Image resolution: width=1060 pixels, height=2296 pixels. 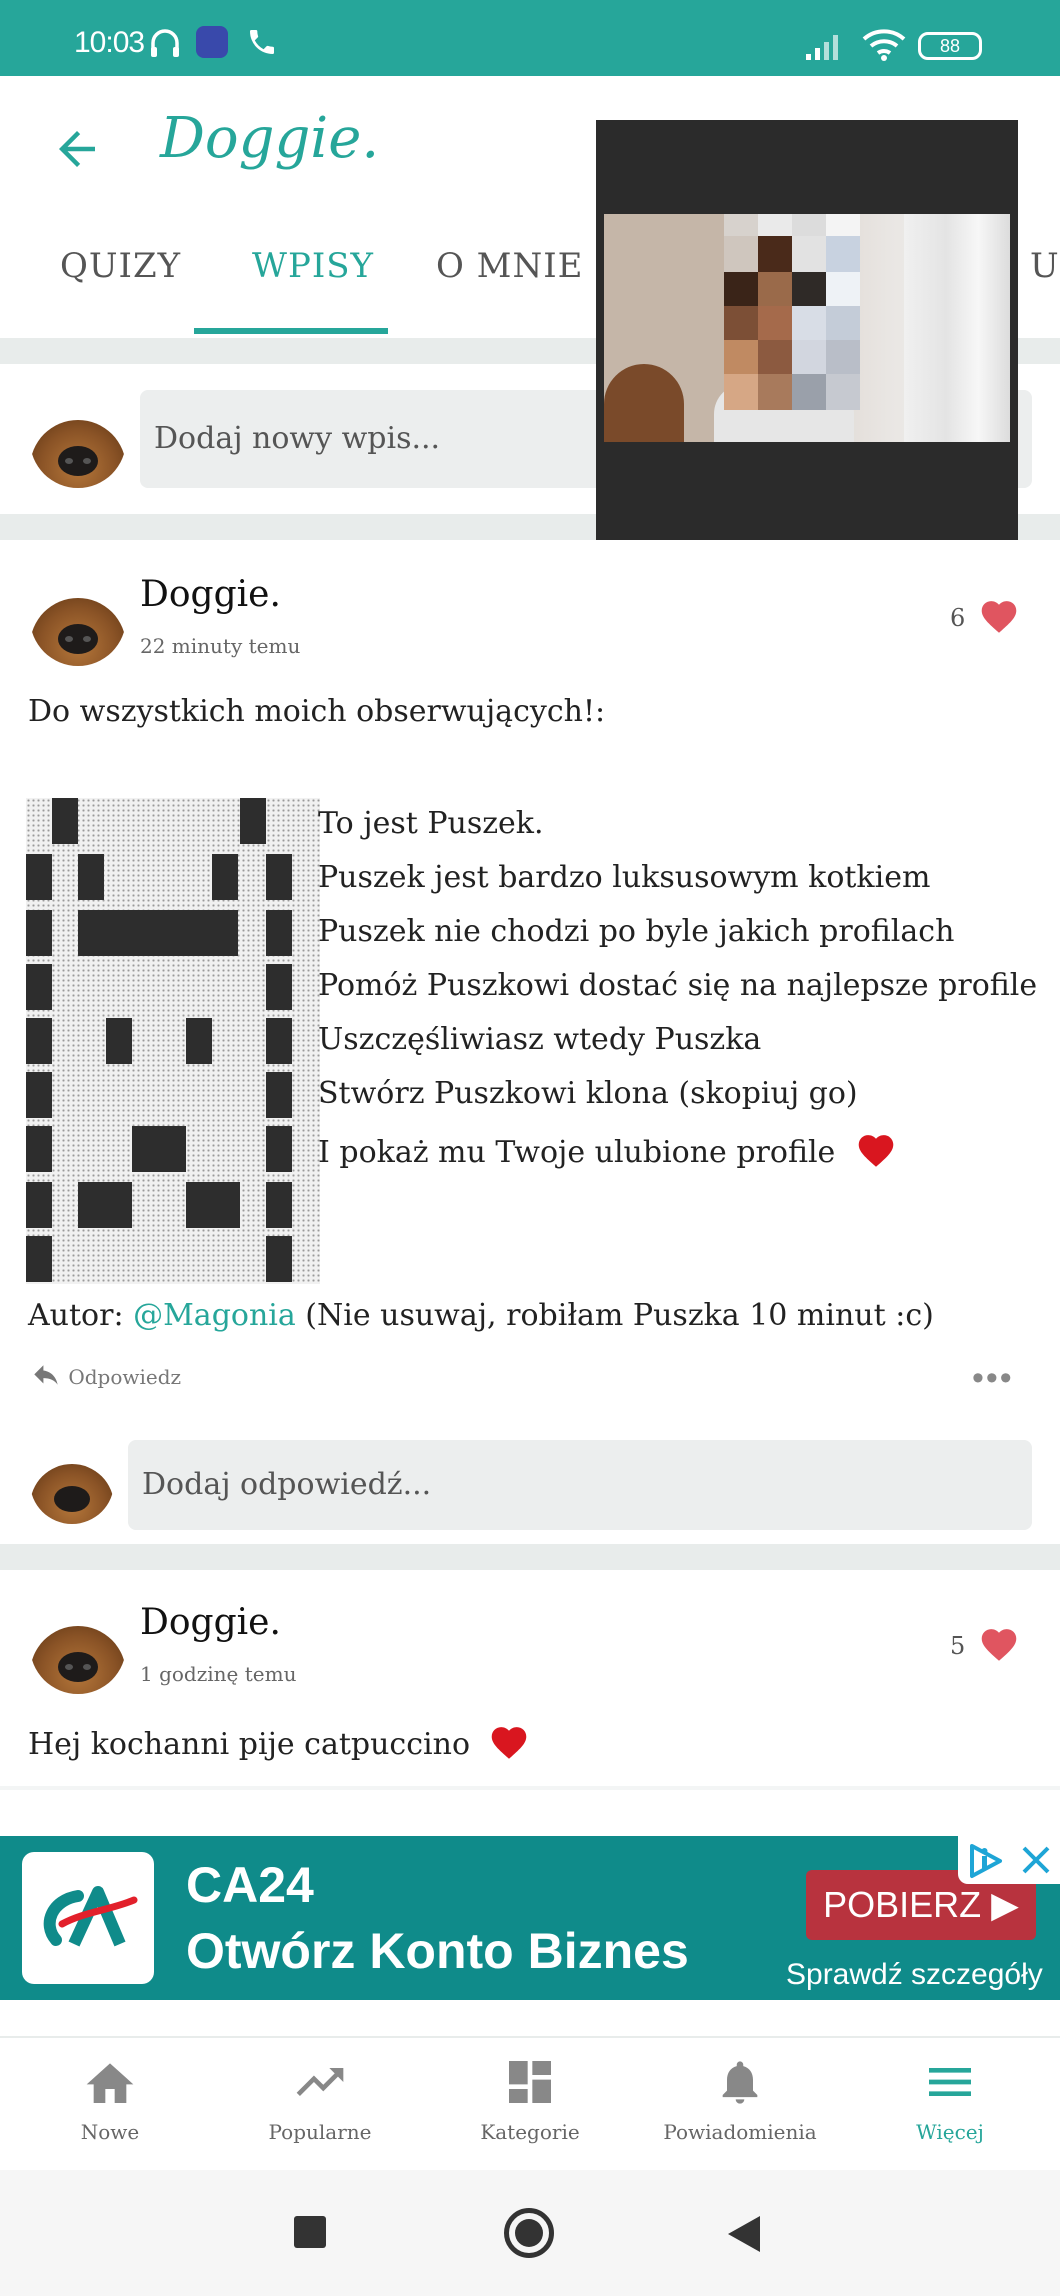 I want to click on nav-label: Nowe, so click(x=110, y=2132).